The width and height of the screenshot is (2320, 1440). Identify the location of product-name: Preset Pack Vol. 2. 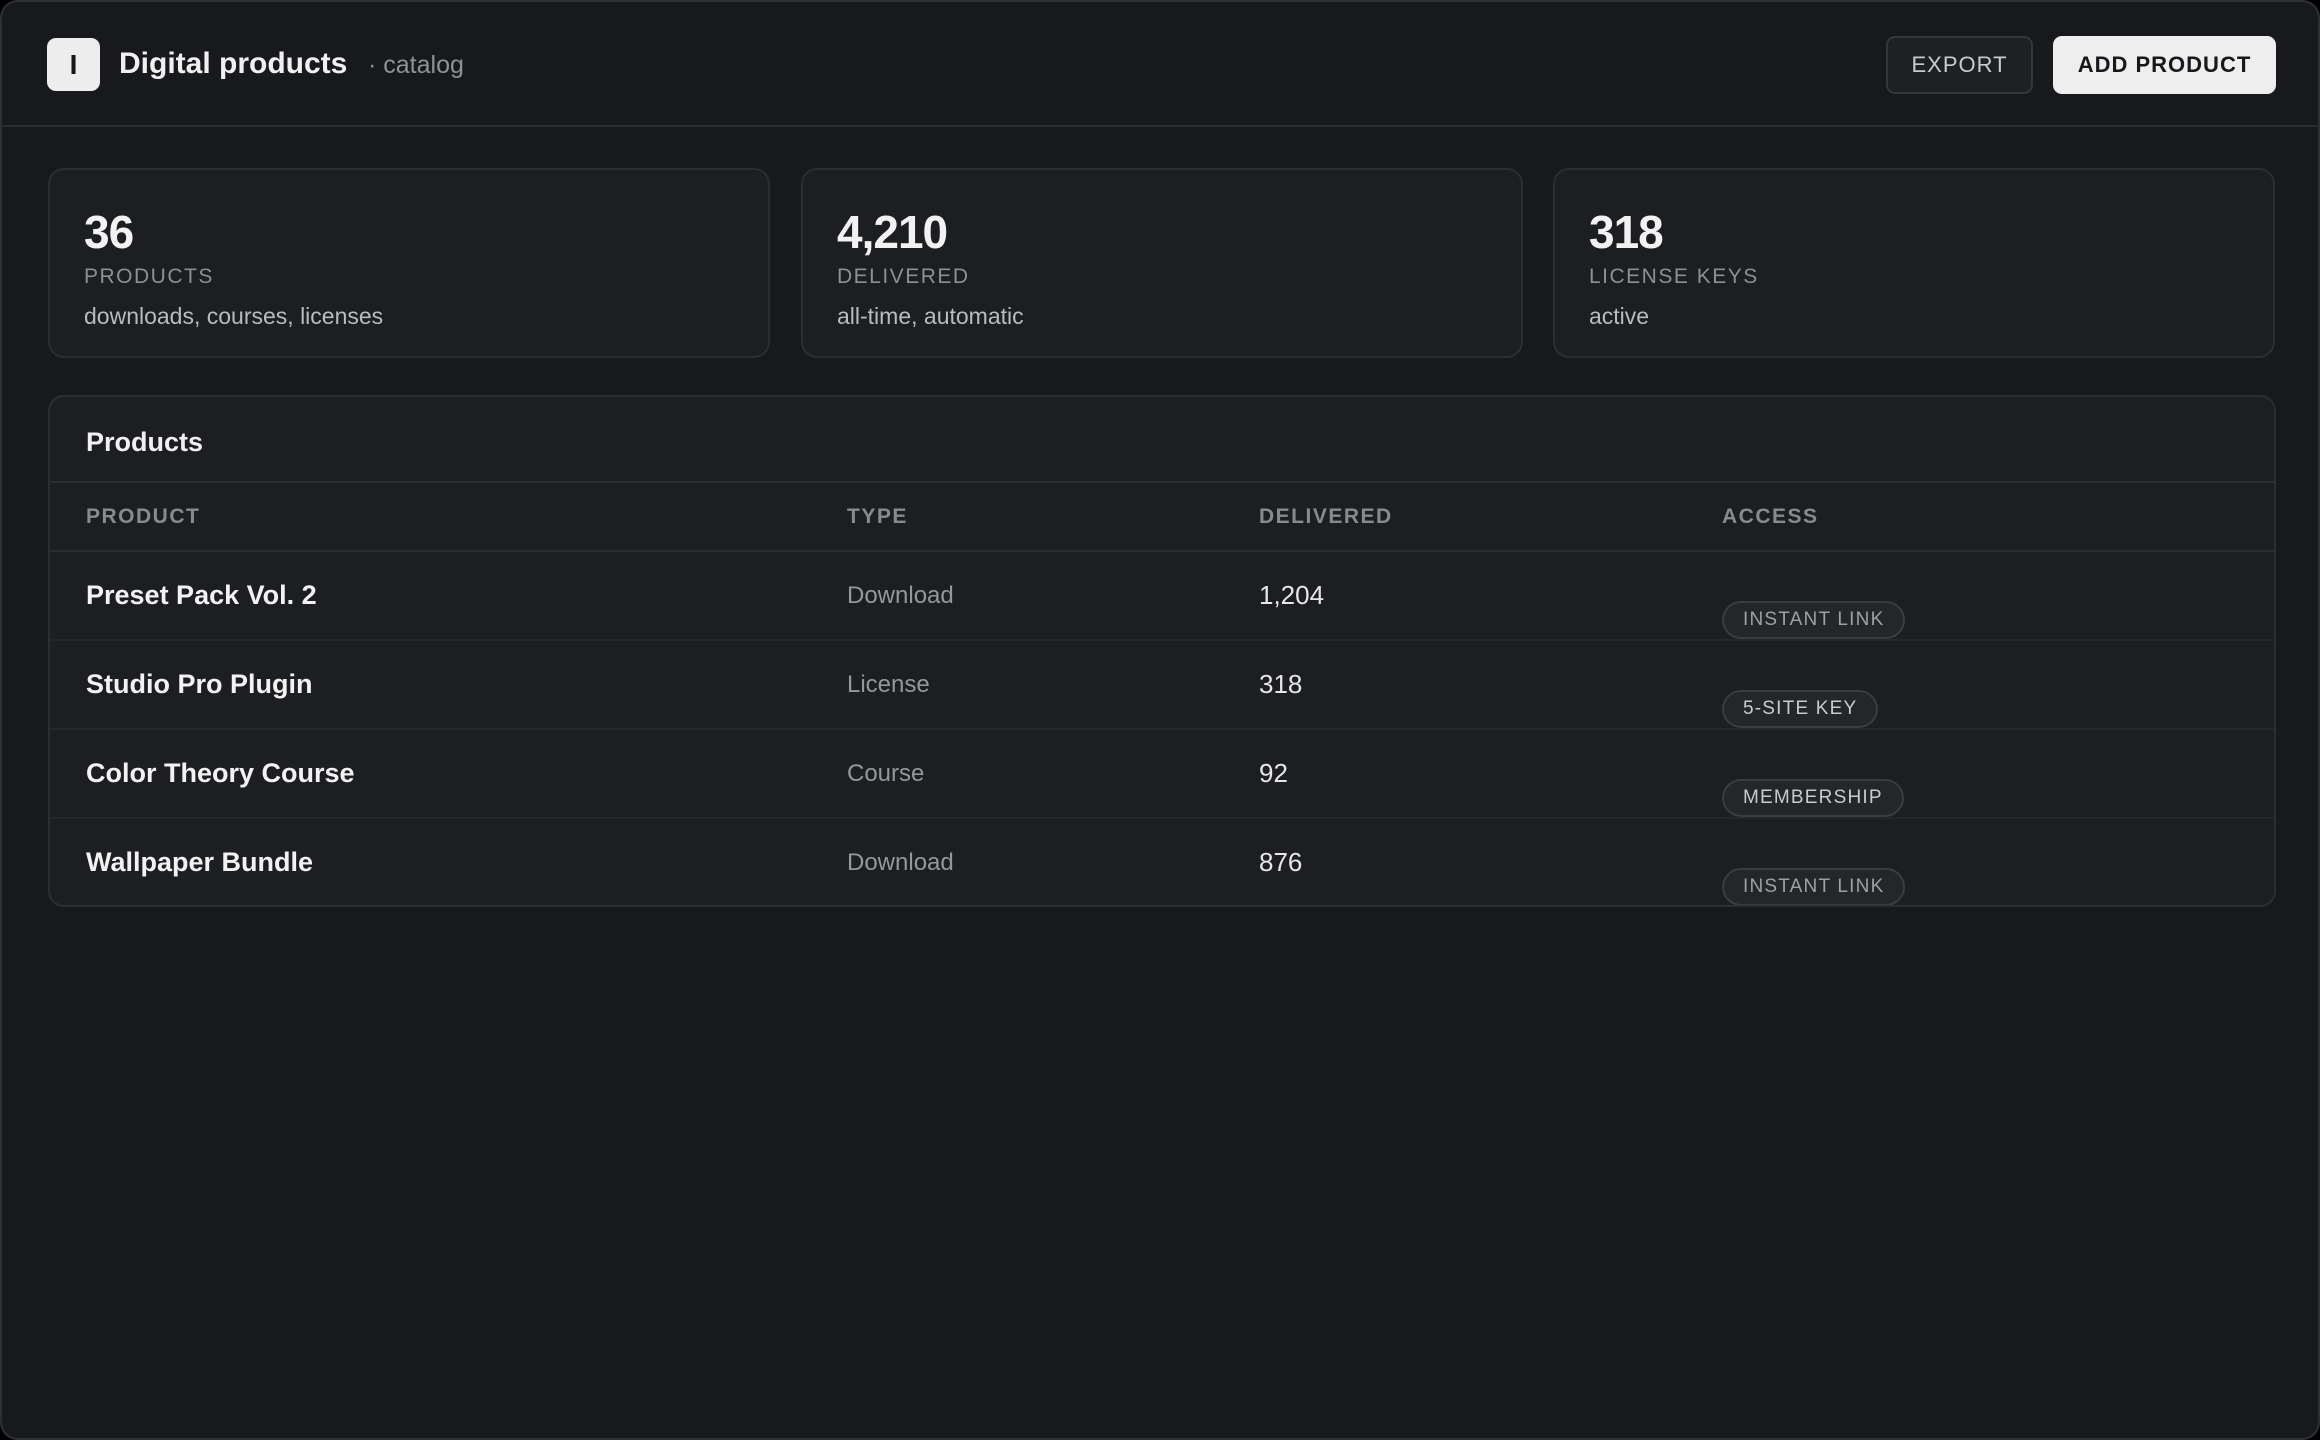
(201, 595).